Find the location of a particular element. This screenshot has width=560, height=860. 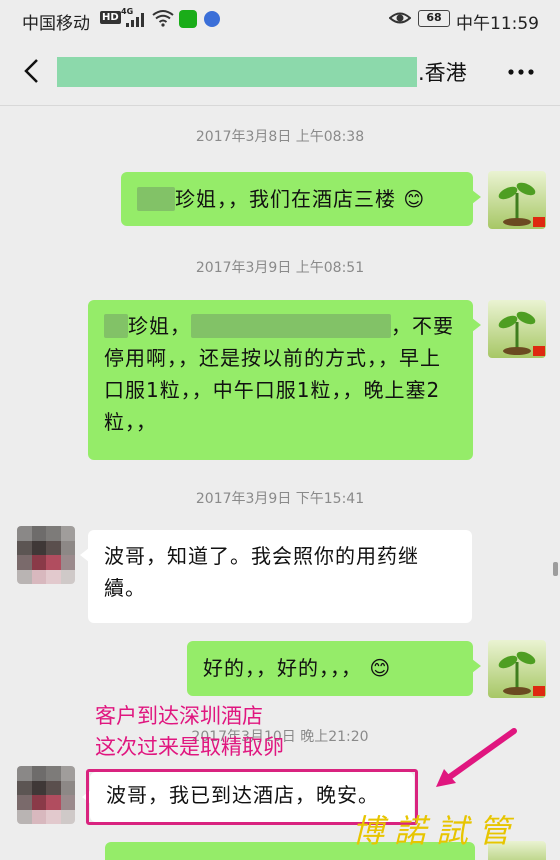

watermark: 博諾試管 is located at coordinates (436, 831).